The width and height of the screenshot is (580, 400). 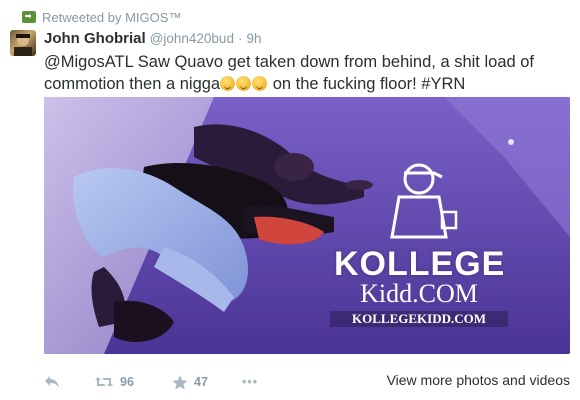 What do you see at coordinates (419, 319) in the screenshot?
I see `watermark-url: KOLLEGEKIDD.COM` at bounding box center [419, 319].